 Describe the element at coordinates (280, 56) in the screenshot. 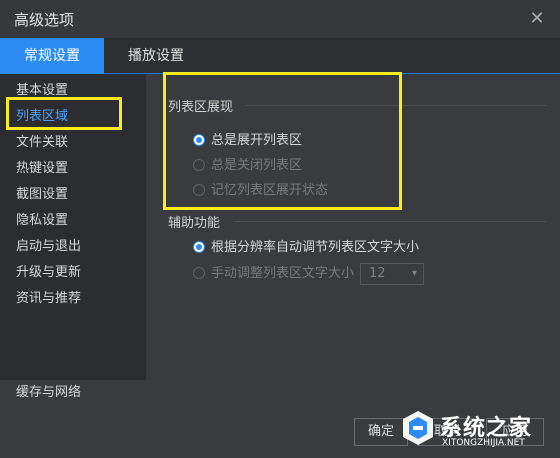

I see `tab-bar: 常规设置 播放设置` at that location.